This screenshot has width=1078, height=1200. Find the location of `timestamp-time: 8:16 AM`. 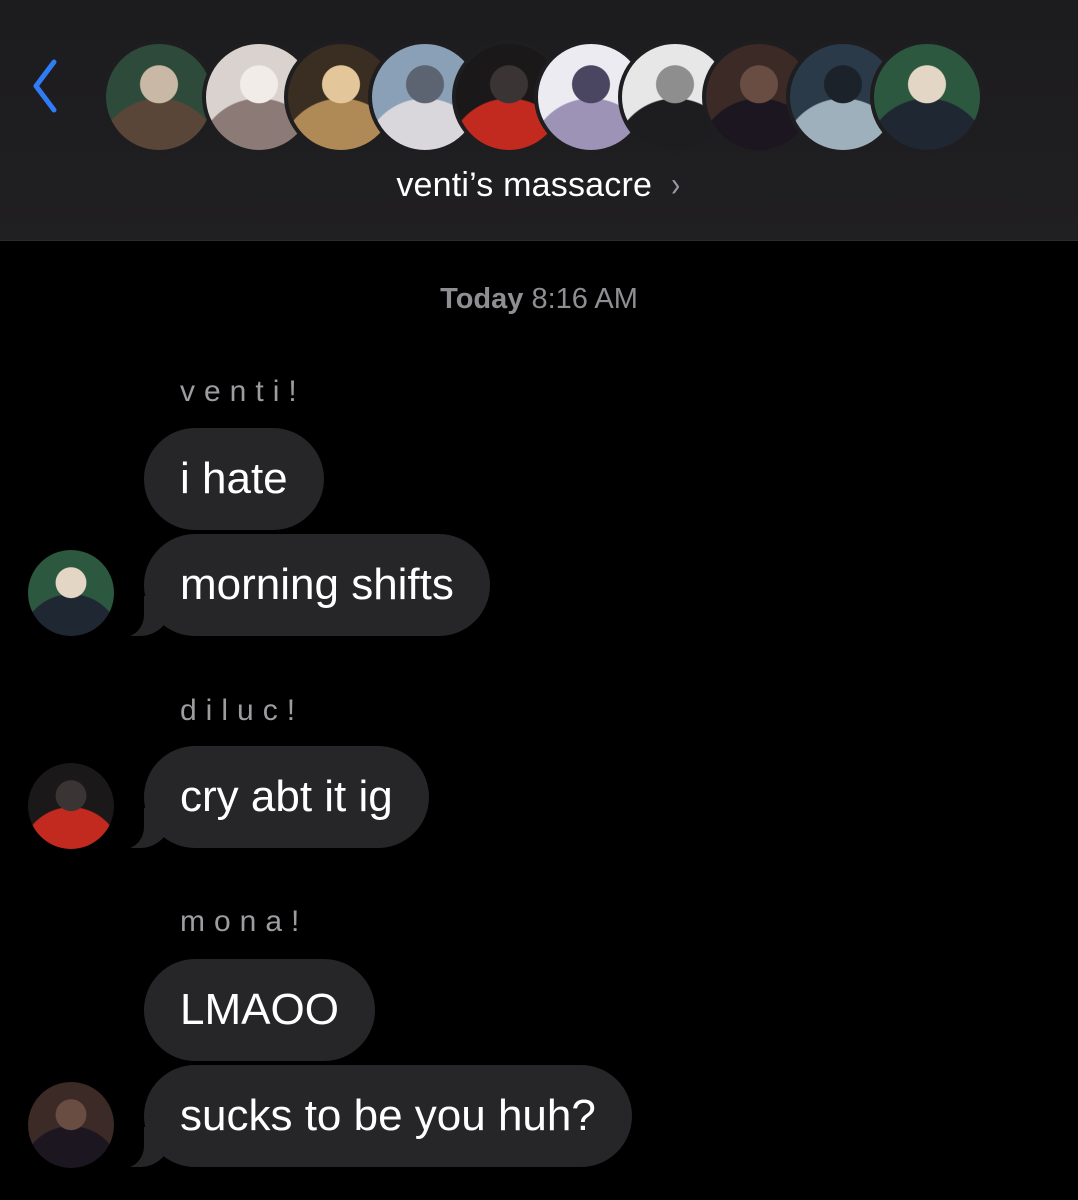

timestamp-time: 8:16 AM is located at coordinates (584, 299).